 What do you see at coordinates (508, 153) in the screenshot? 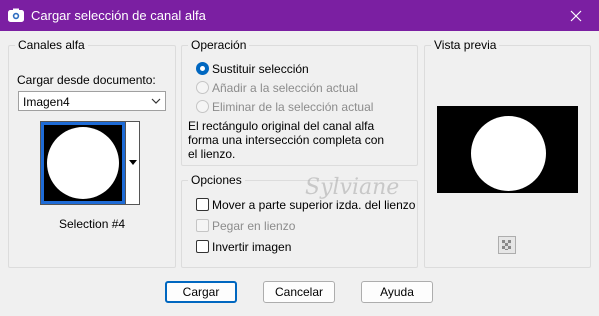
I see `preview-circle` at bounding box center [508, 153].